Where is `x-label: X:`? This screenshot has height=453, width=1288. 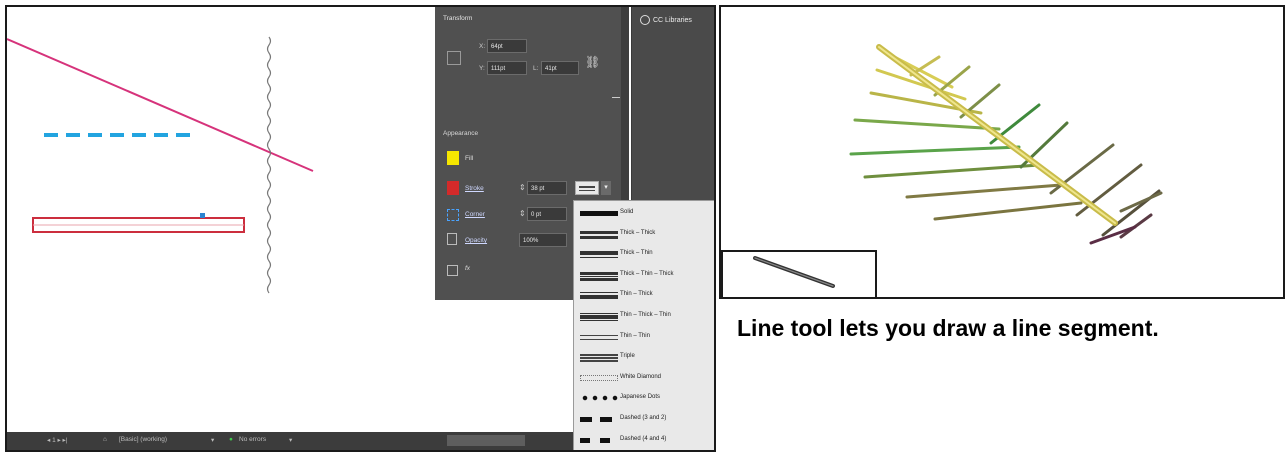 x-label: X: is located at coordinates (482, 46).